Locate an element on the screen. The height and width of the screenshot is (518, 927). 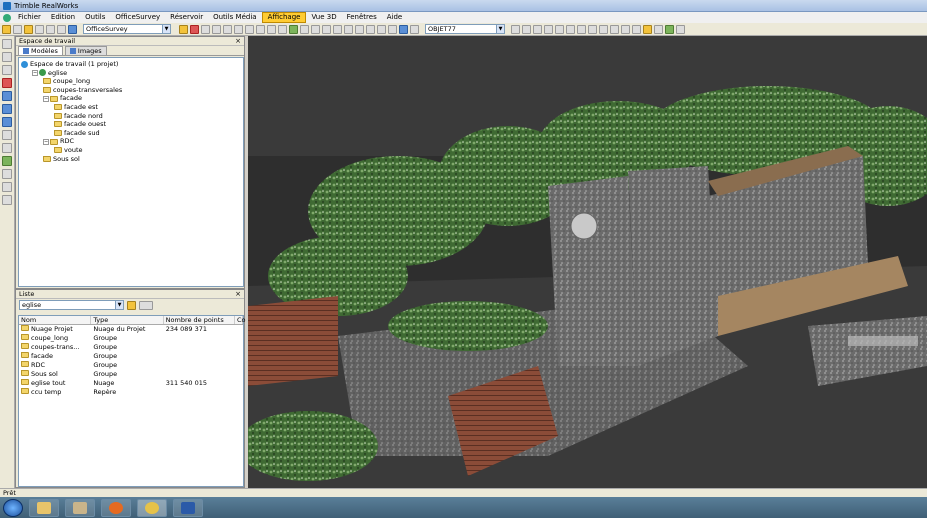
table-row: eglise tout Nuage 311 540 015 is located at coordinates (131, 383).